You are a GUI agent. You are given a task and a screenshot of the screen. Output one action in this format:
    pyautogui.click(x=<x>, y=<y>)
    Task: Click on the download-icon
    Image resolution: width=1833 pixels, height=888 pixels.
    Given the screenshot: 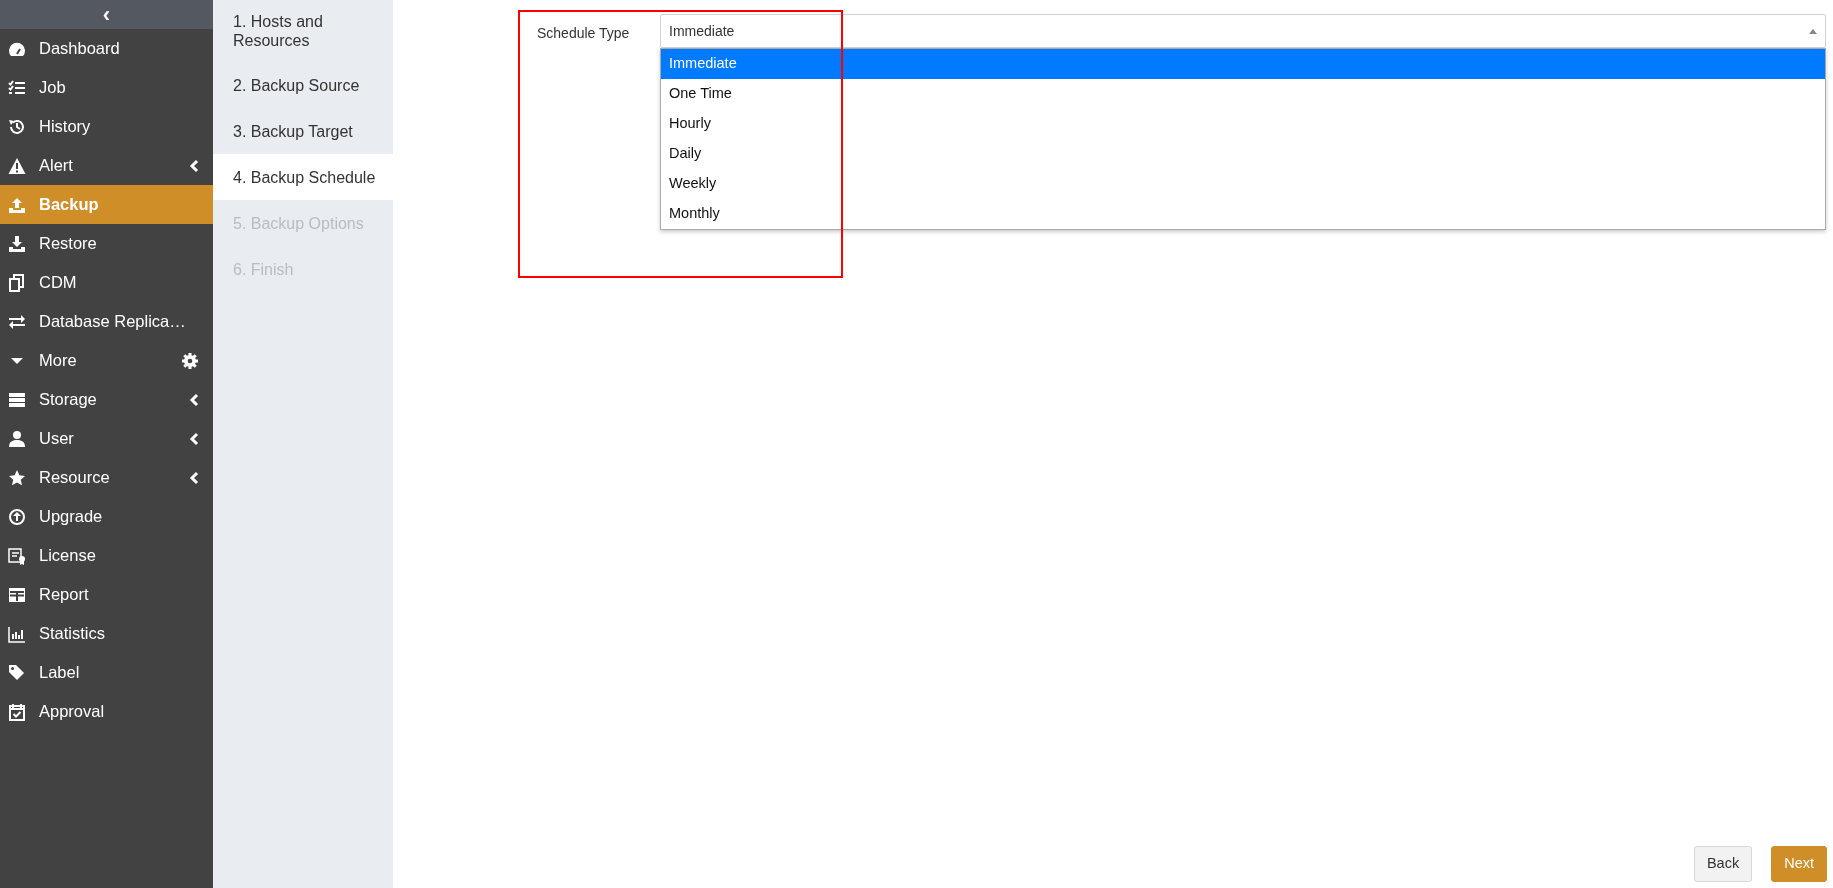 What is the action you would take?
    pyautogui.click(x=17, y=243)
    